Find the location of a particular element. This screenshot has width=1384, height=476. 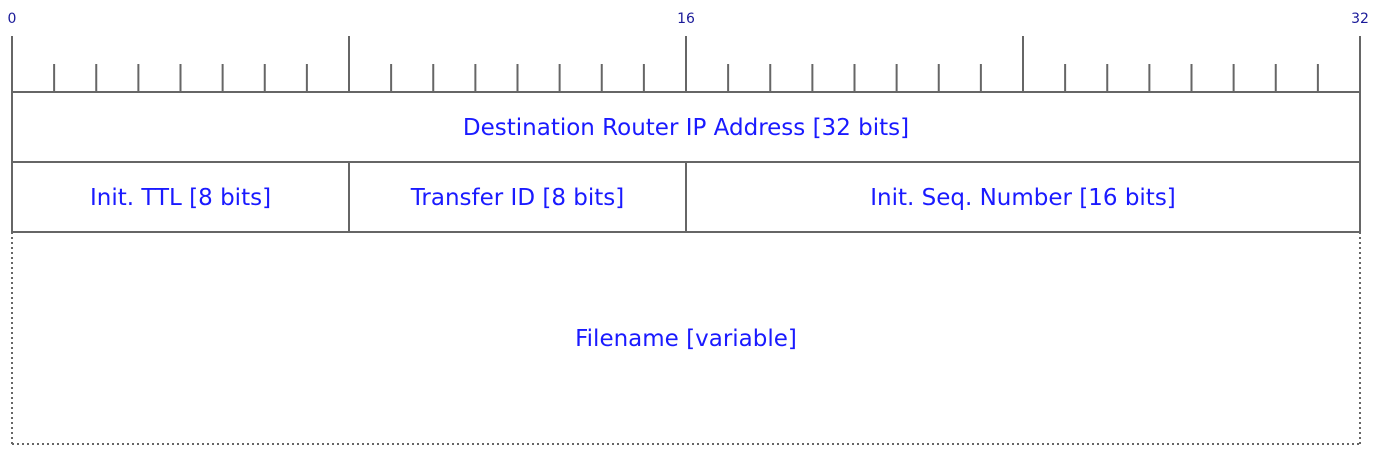

field-label: Init. Seq. Number [16 bits] is located at coordinates (1023, 198).